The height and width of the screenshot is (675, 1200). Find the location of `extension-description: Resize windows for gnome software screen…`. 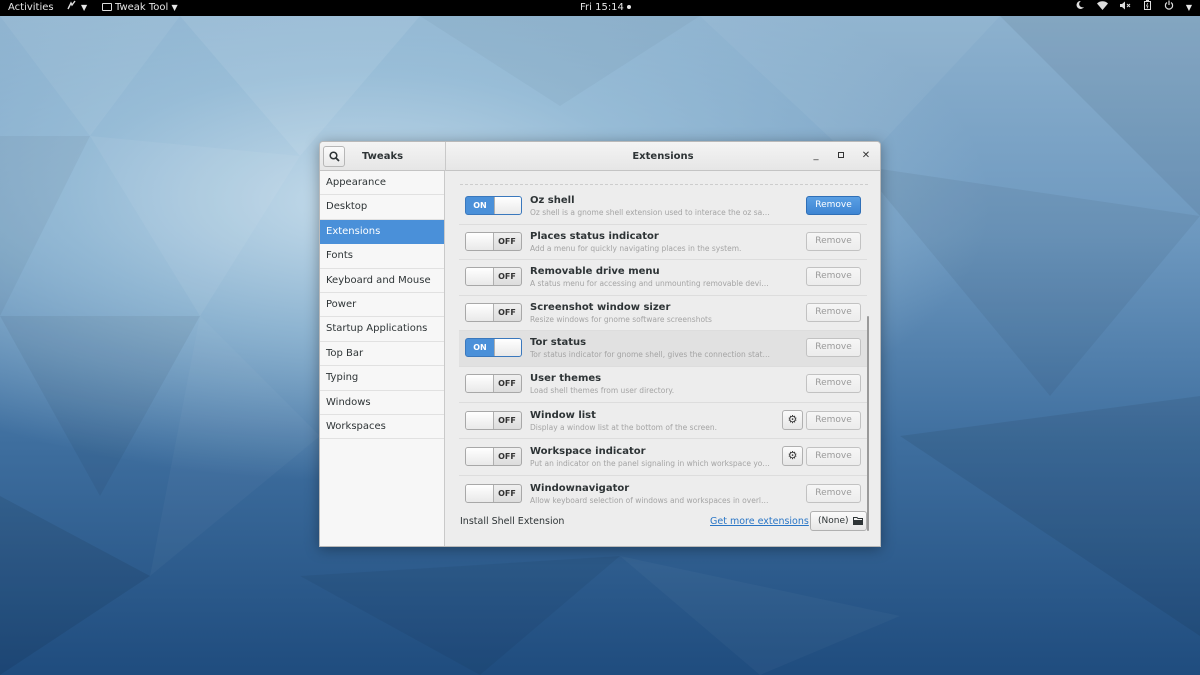

extension-description: Resize windows for gnome software screen… is located at coordinates (621, 319).